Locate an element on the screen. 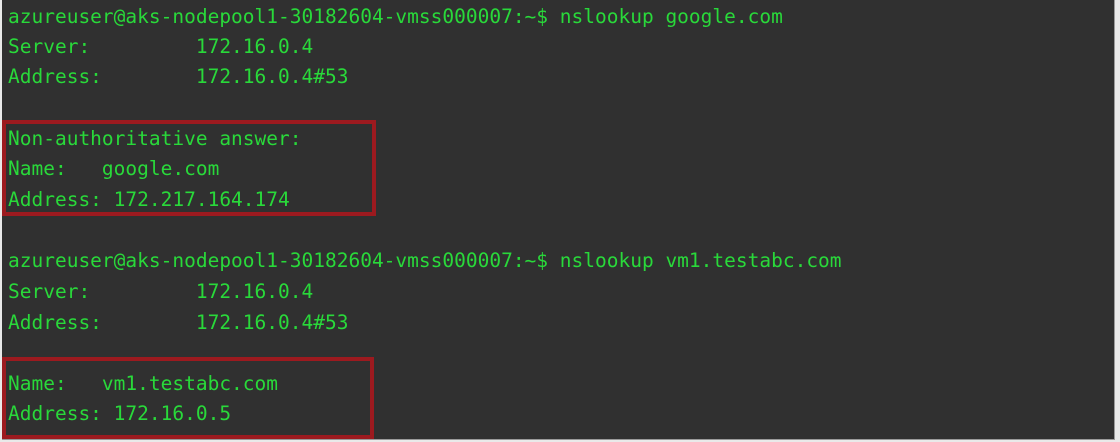 This screenshot has height=442, width=1120. highlight-box-google-answer is located at coordinates (189, 168).